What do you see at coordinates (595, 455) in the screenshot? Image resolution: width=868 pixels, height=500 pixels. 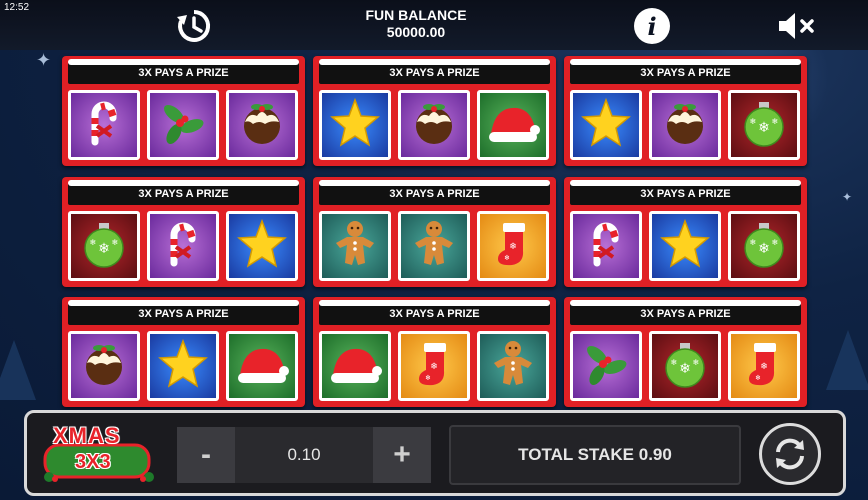 I see `total-stake-display: TOTAL STAKE 0.90` at bounding box center [595, 455].